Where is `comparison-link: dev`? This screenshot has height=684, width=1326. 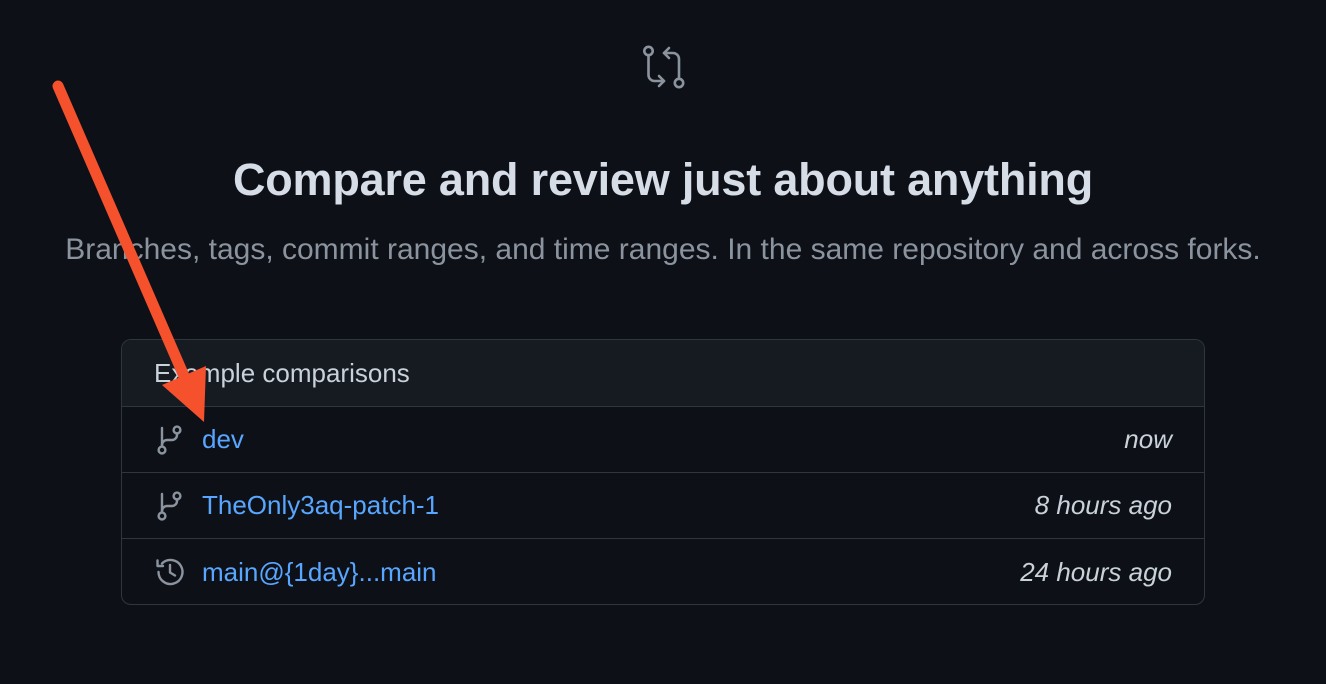
comparison-link: dev is located at coordinates (663, 439).